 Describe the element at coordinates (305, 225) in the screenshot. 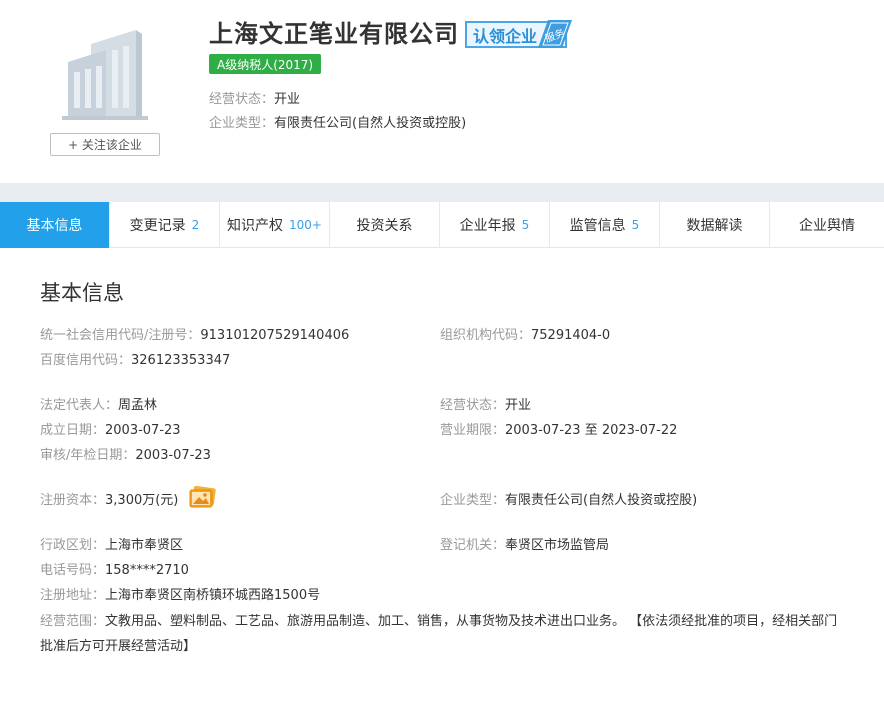

I see `tab-count: 100+` at that location.